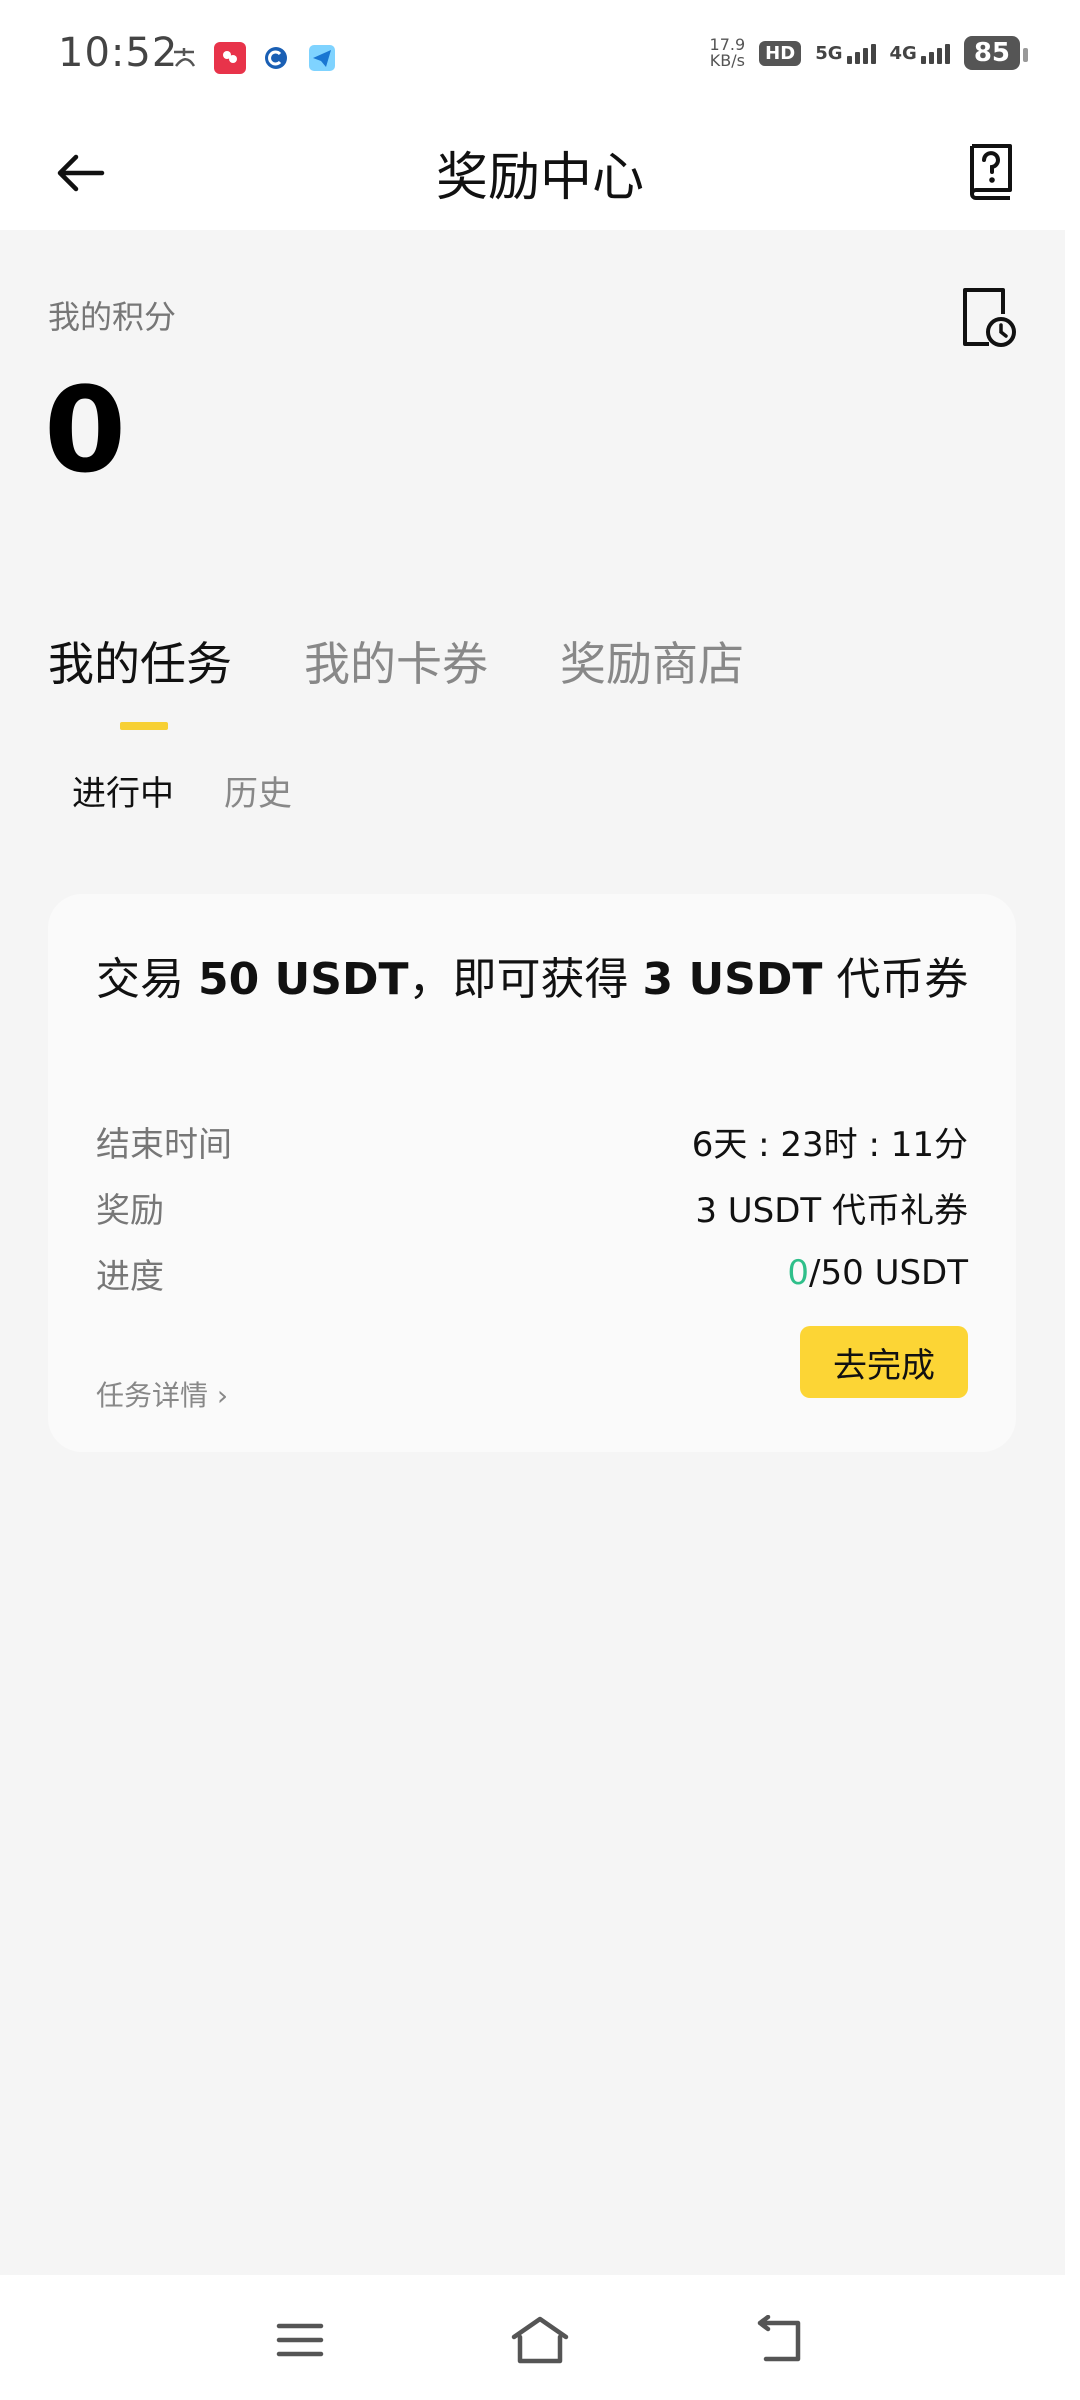 This screenshot has height=2400, width=1080. I want to click on app-header: 奖励中心, so click(540, 172).